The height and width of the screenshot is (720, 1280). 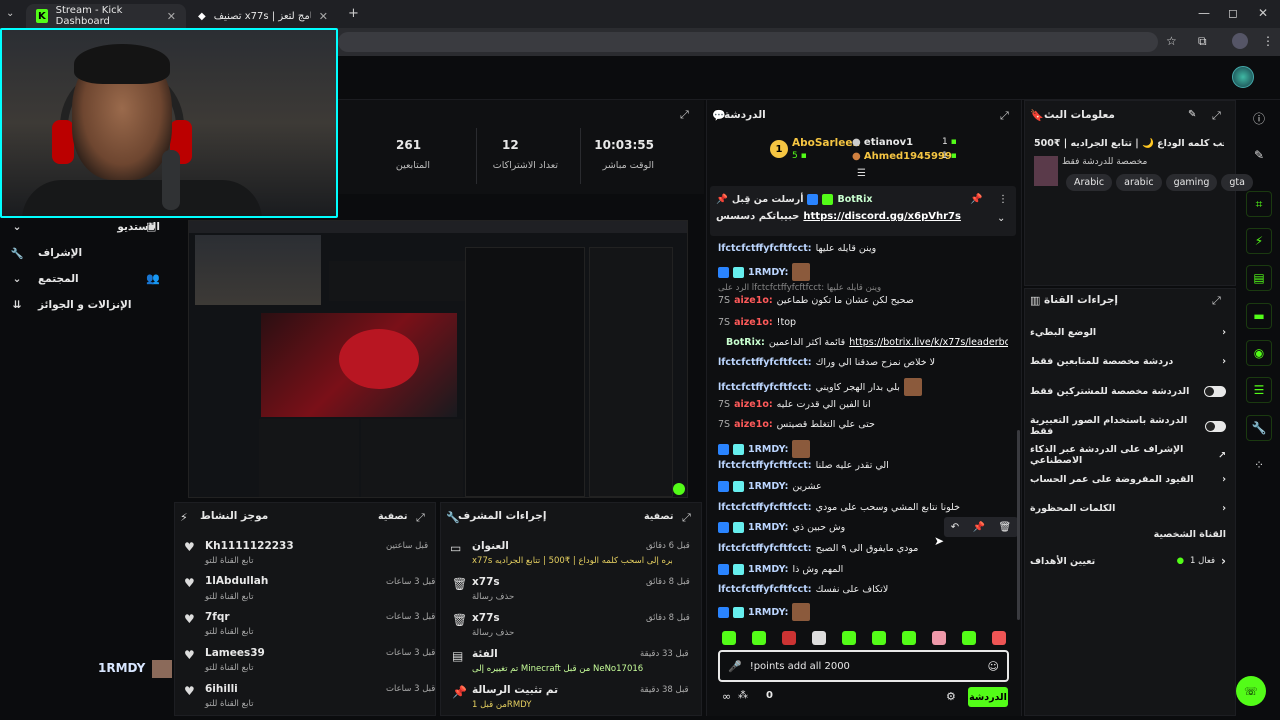 What do you see at coordinates (1202, 41) in the screenshot?
I see `extensions-icon: ⧉` at bounding box center [1202, 41].